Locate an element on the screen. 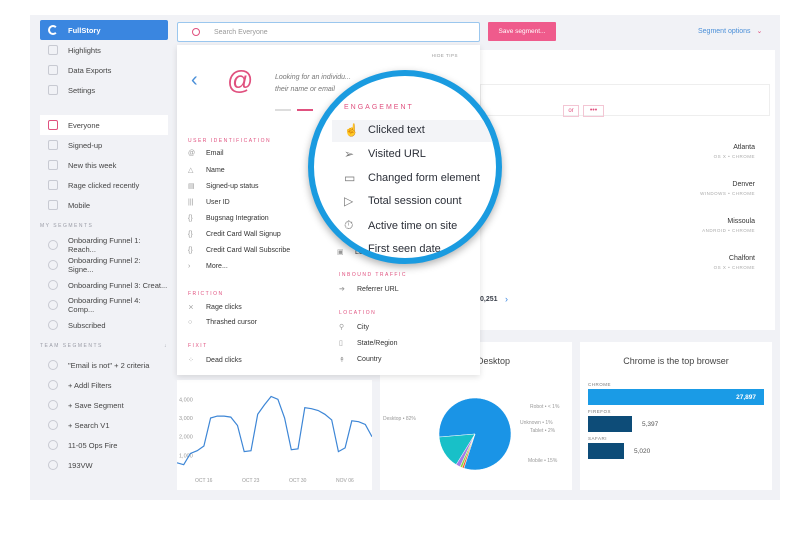 The width and height of the screenshot is (800, 534). engagement-option-label: Total session count is located at coordinates (415, 201).